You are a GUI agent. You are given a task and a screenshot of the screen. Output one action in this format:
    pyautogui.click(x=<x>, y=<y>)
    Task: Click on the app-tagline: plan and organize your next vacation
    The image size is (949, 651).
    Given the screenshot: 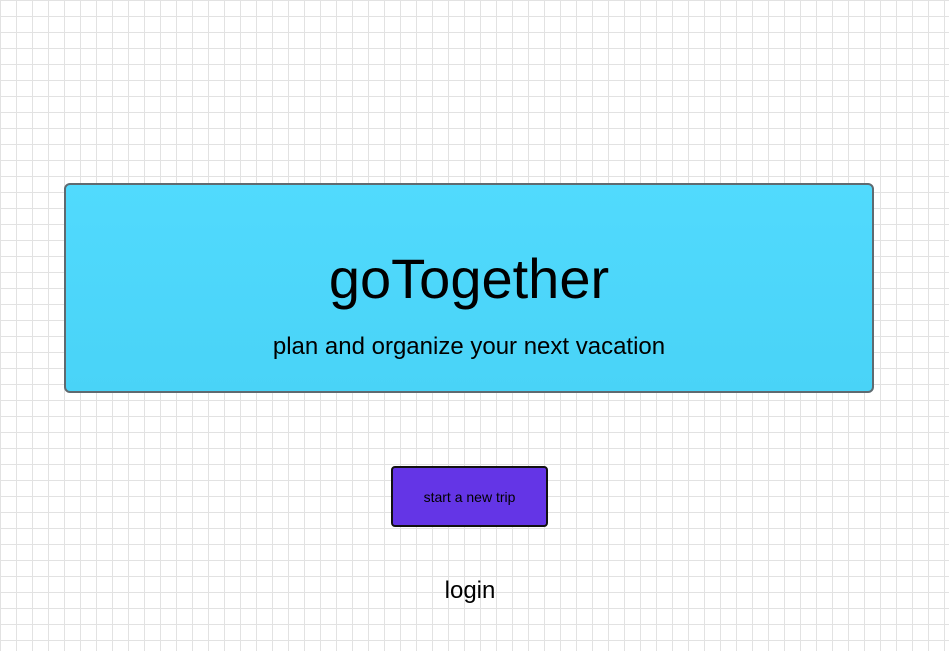 What is the action you would take?
    pyautogui.click(x=469, y=346)
    